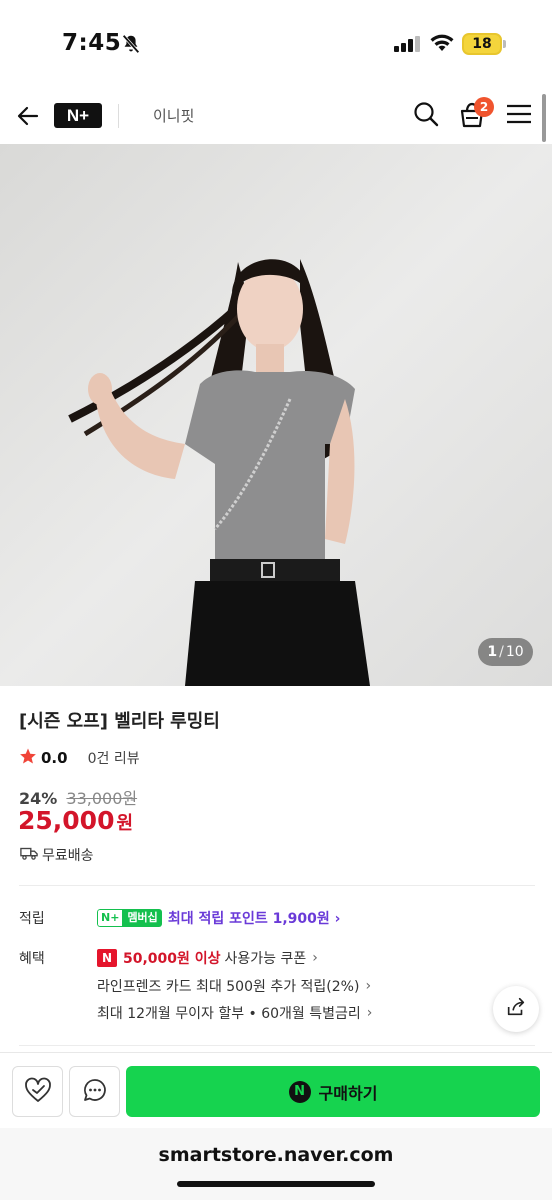 The width and height of the screenshot is (552, 1200). What do you see at coordinates (276, 1184) in the screenshot?
I see `home-indicator` at bounding box center [276, 1184].